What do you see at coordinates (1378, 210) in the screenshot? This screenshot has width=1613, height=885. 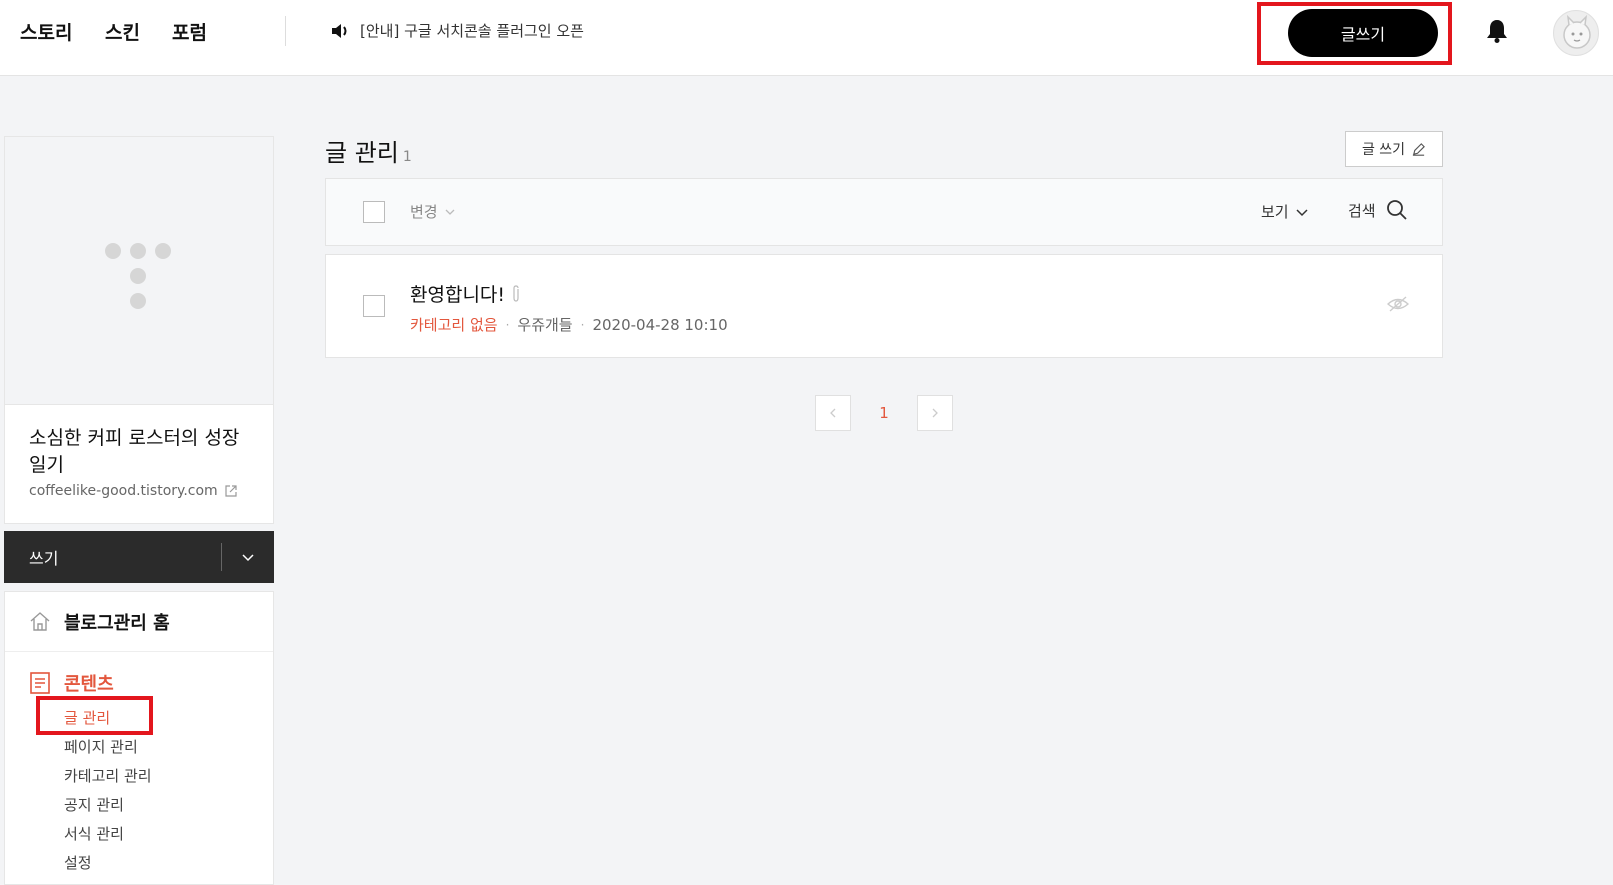 I see `search-button: 검색` at bounding box center [1378, 210].